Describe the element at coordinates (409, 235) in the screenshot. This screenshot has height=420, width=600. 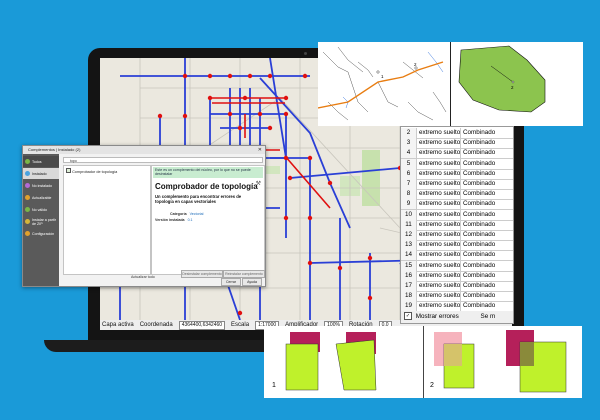
I see `row-number: 12` at that location.